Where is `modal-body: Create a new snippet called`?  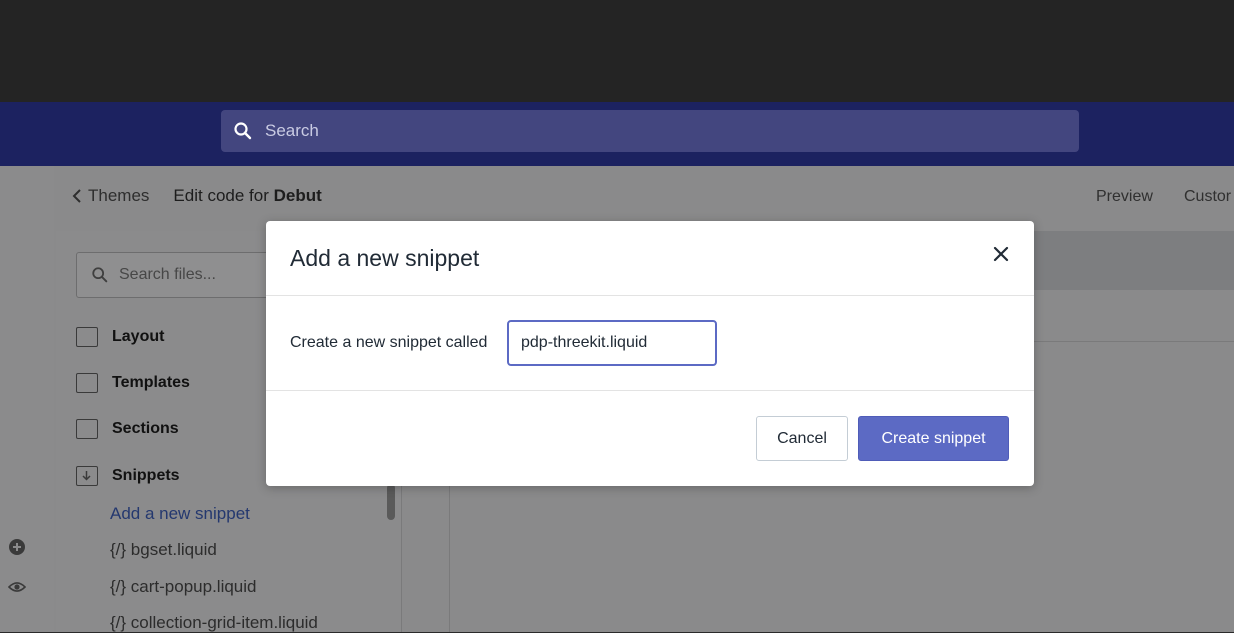 modal-body: Create a new snippet called is located at coordinates (650, 343).